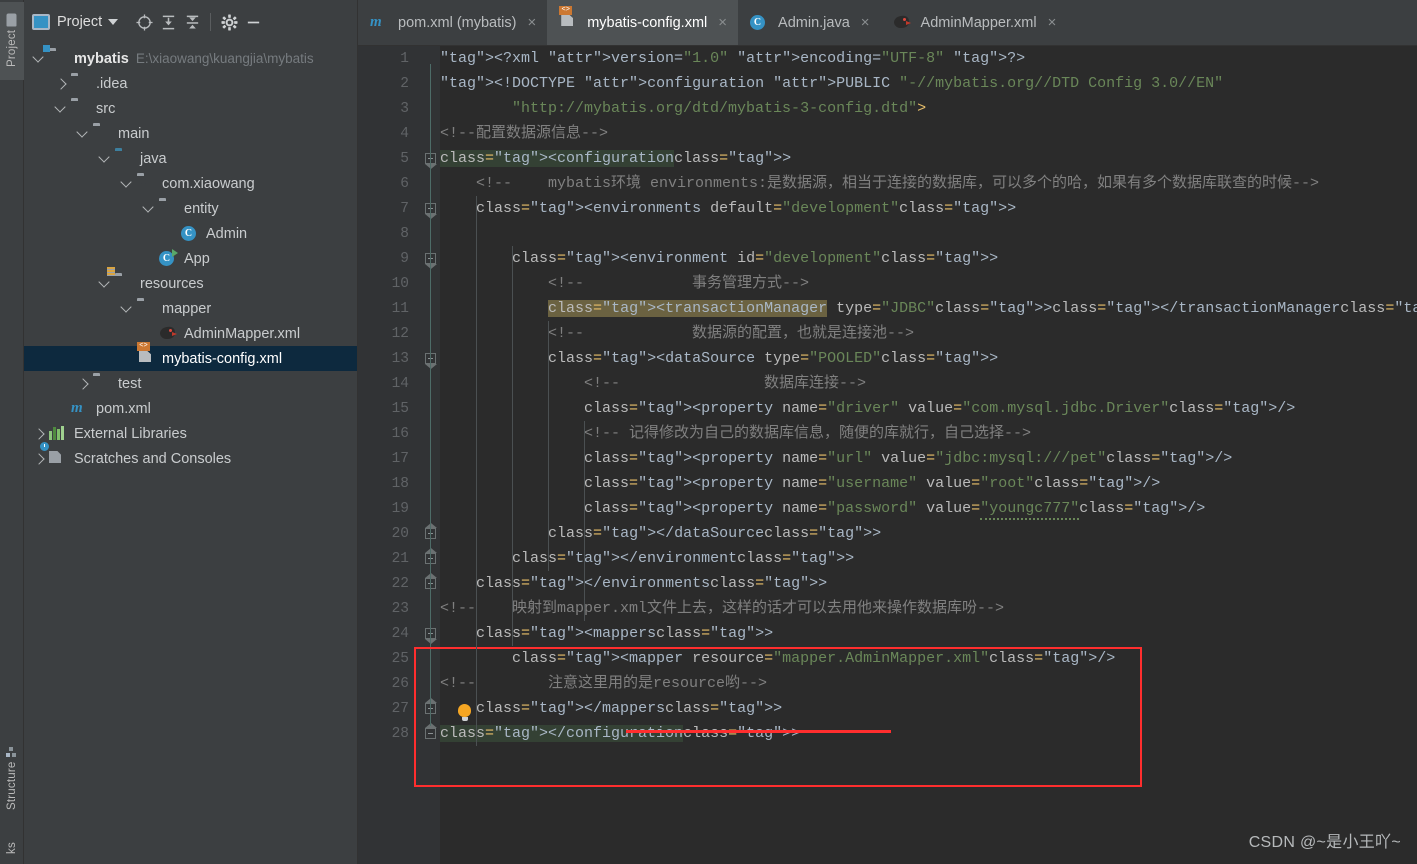 Image resolution: width=1417 pixels, height=864 pixels. What do you see at coordinates (41, 22) in the screenshot?
I see `project-view-icon` at bounding box center [41, 22].